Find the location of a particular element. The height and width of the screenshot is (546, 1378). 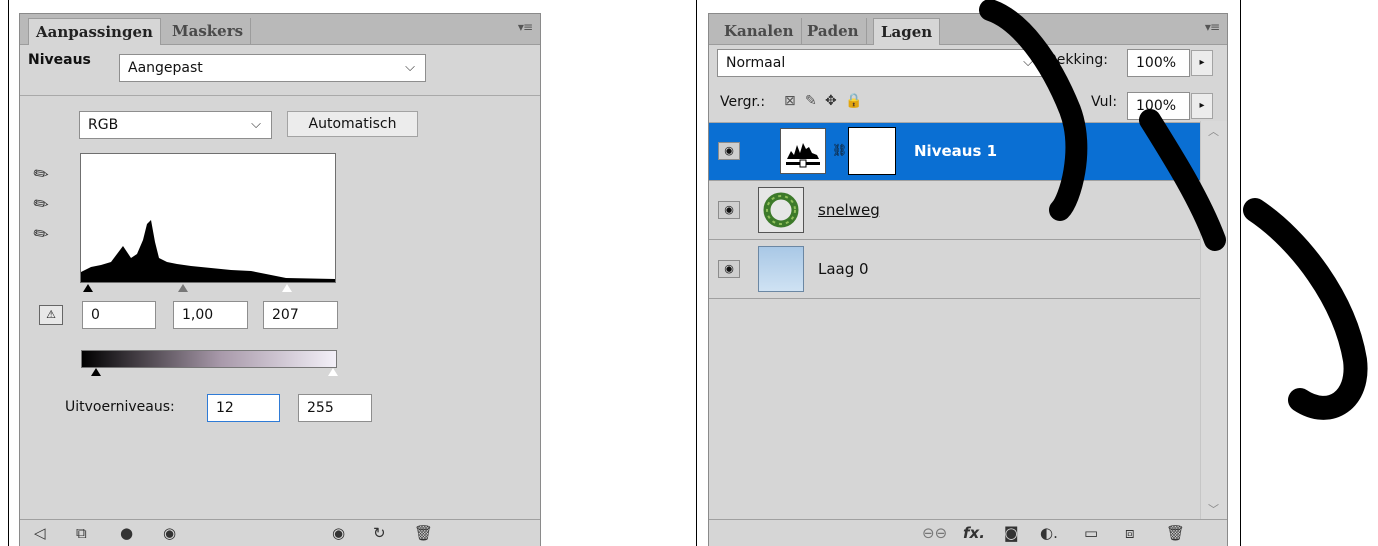

layers-tabbar: Kanalen Paden Lagen ▾≡ is located at coordinates (968, 29).